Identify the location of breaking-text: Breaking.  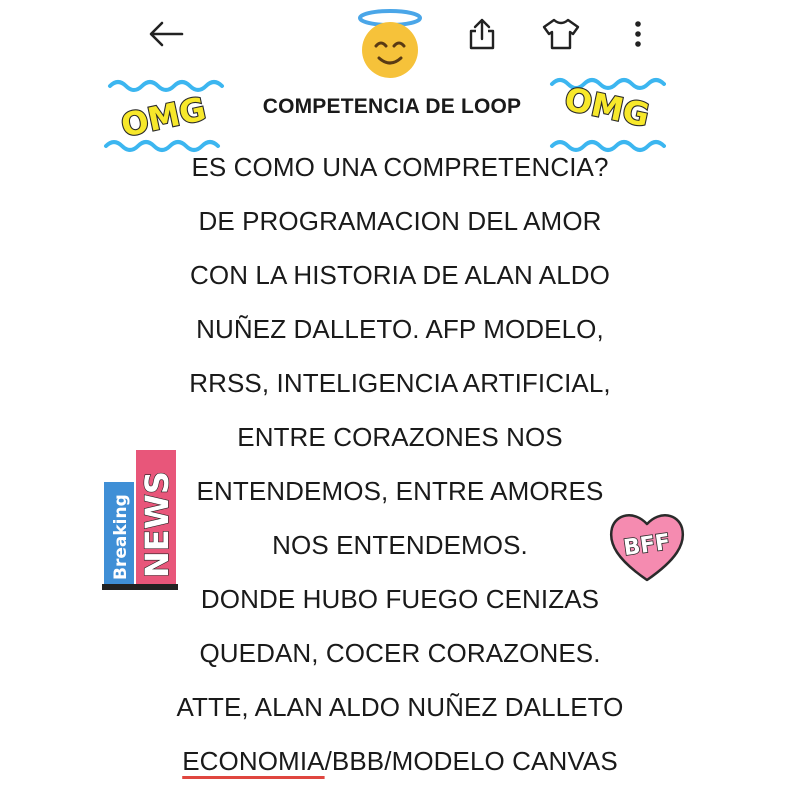
(121, 537).